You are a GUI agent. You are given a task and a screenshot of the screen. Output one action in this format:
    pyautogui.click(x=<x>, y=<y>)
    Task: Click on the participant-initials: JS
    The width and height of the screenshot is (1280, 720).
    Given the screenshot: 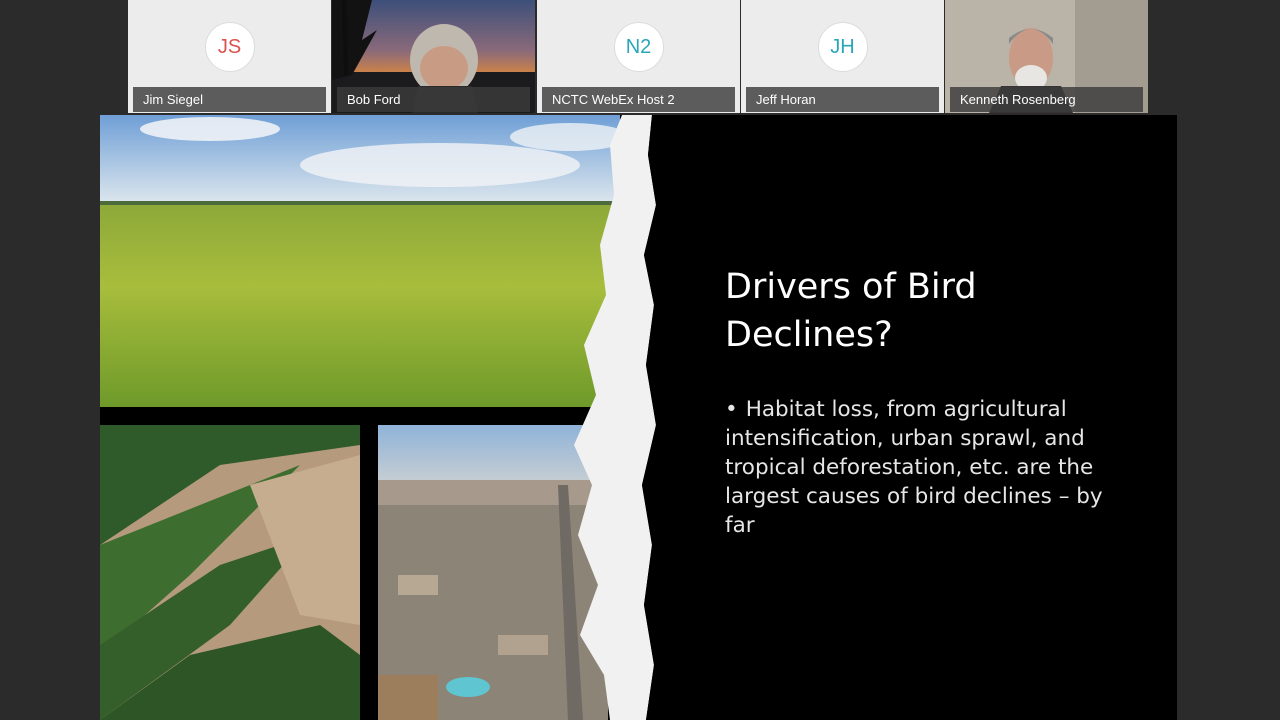 What is the action you would take?
    pyautogui.click(x=229, y=46)
    